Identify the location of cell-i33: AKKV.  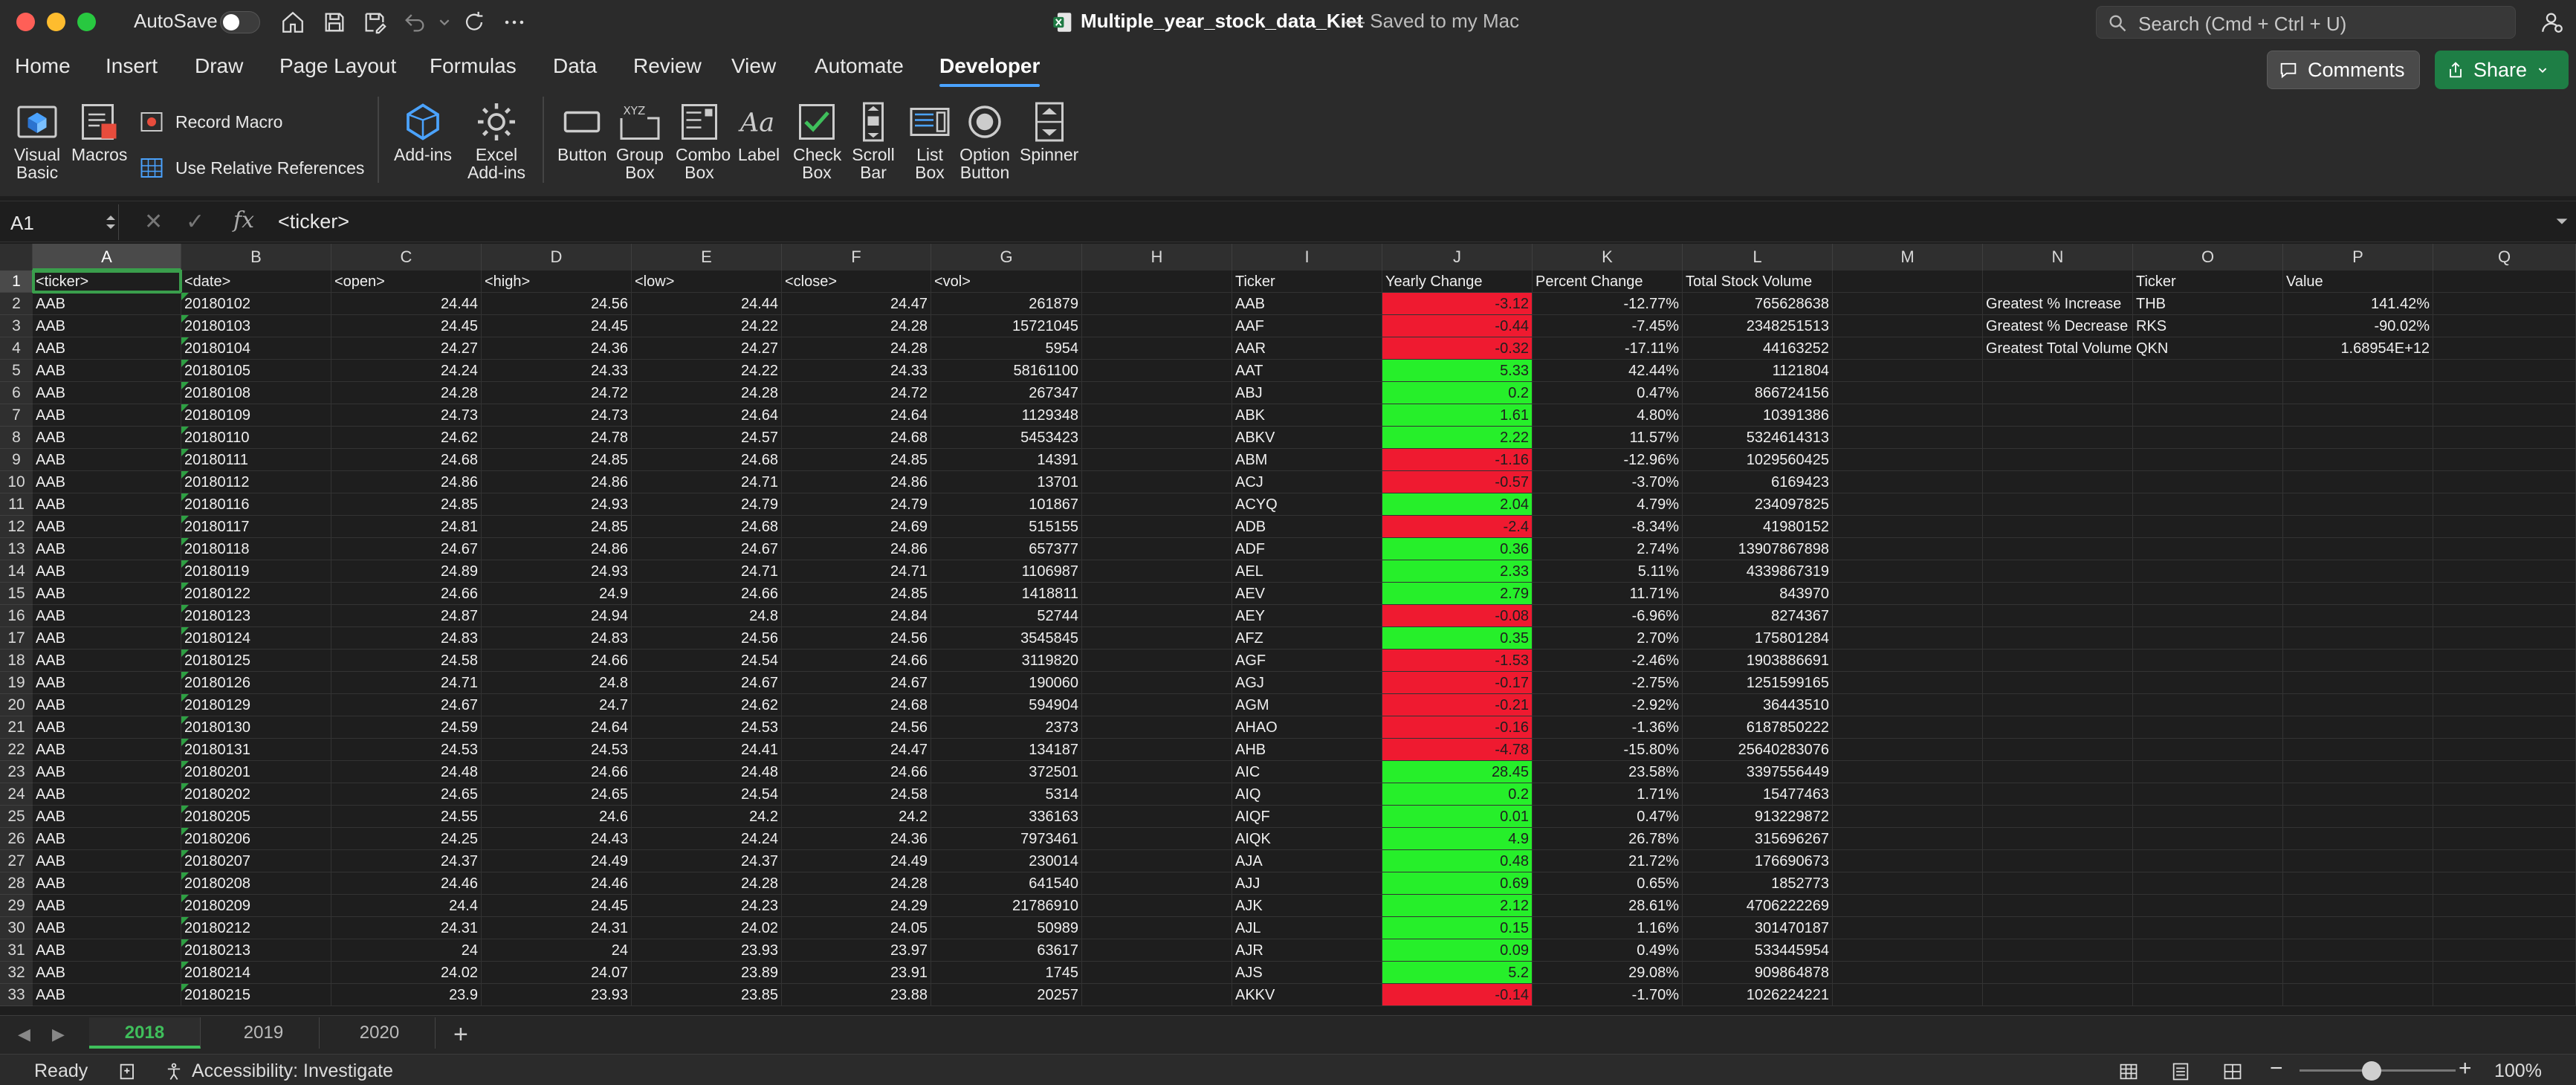
(1307, 995).